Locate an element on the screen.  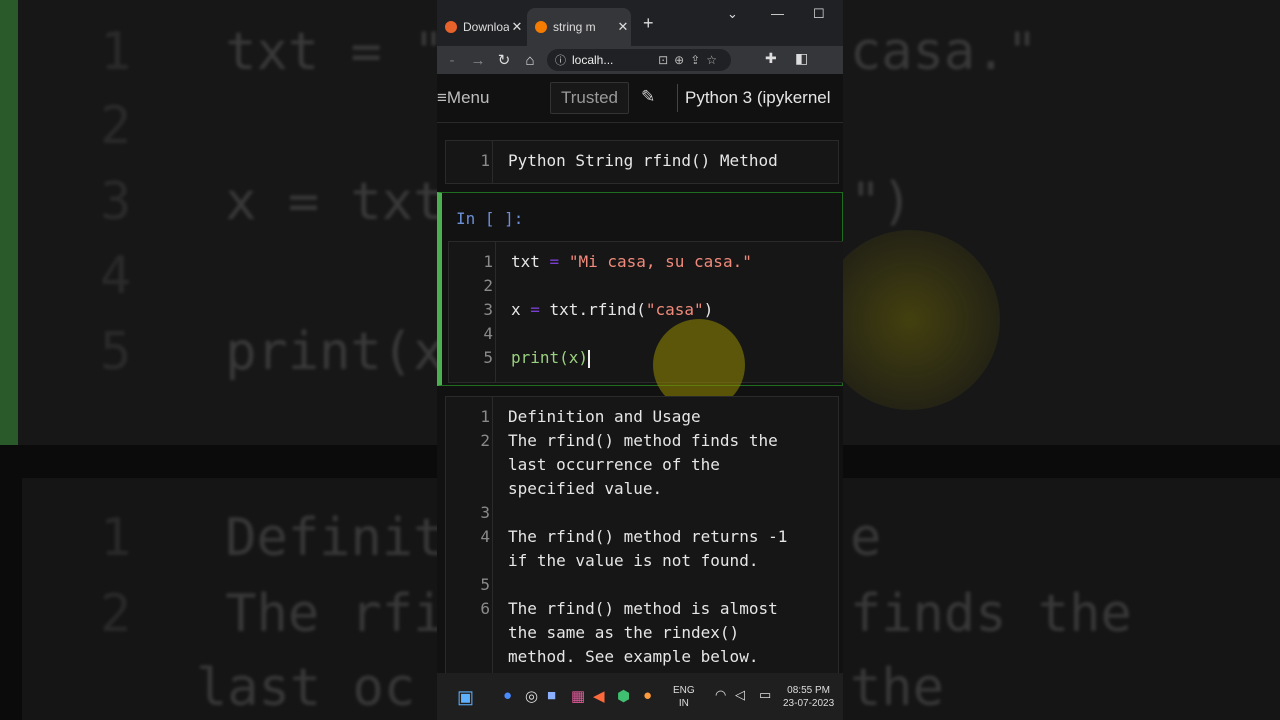
code-line: txt = "Mi casa, su casa." is located at coordinates (631, 261).